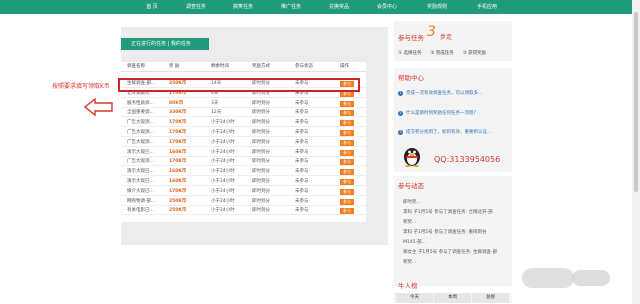  I want to click on rank-tab-total: 总榜, so click(490, 298).